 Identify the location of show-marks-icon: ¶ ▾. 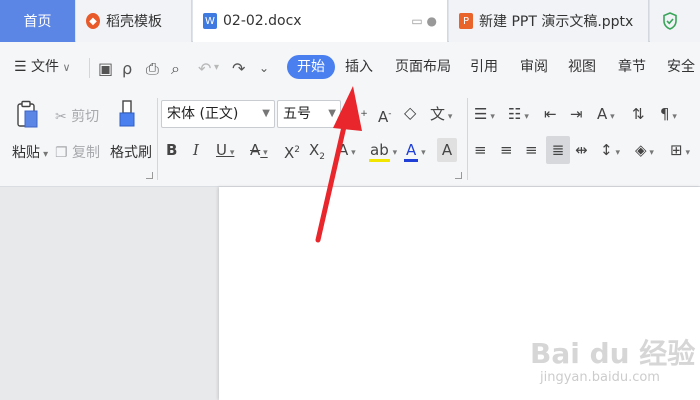
(668, 114).